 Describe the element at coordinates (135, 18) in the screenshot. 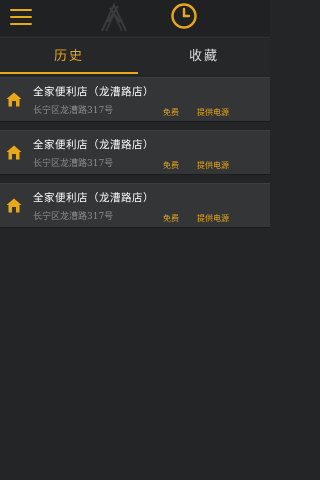

I see `top-bar` at that location.